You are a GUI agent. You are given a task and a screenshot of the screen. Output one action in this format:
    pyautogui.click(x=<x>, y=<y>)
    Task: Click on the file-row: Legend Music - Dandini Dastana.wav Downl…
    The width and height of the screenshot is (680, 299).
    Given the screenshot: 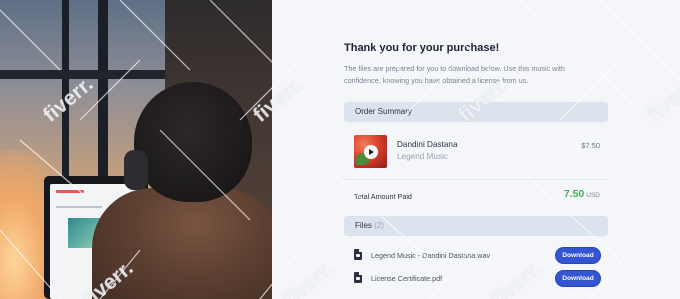 What is the action you would take?
    pyautogui.click(x=481, y=256)
    